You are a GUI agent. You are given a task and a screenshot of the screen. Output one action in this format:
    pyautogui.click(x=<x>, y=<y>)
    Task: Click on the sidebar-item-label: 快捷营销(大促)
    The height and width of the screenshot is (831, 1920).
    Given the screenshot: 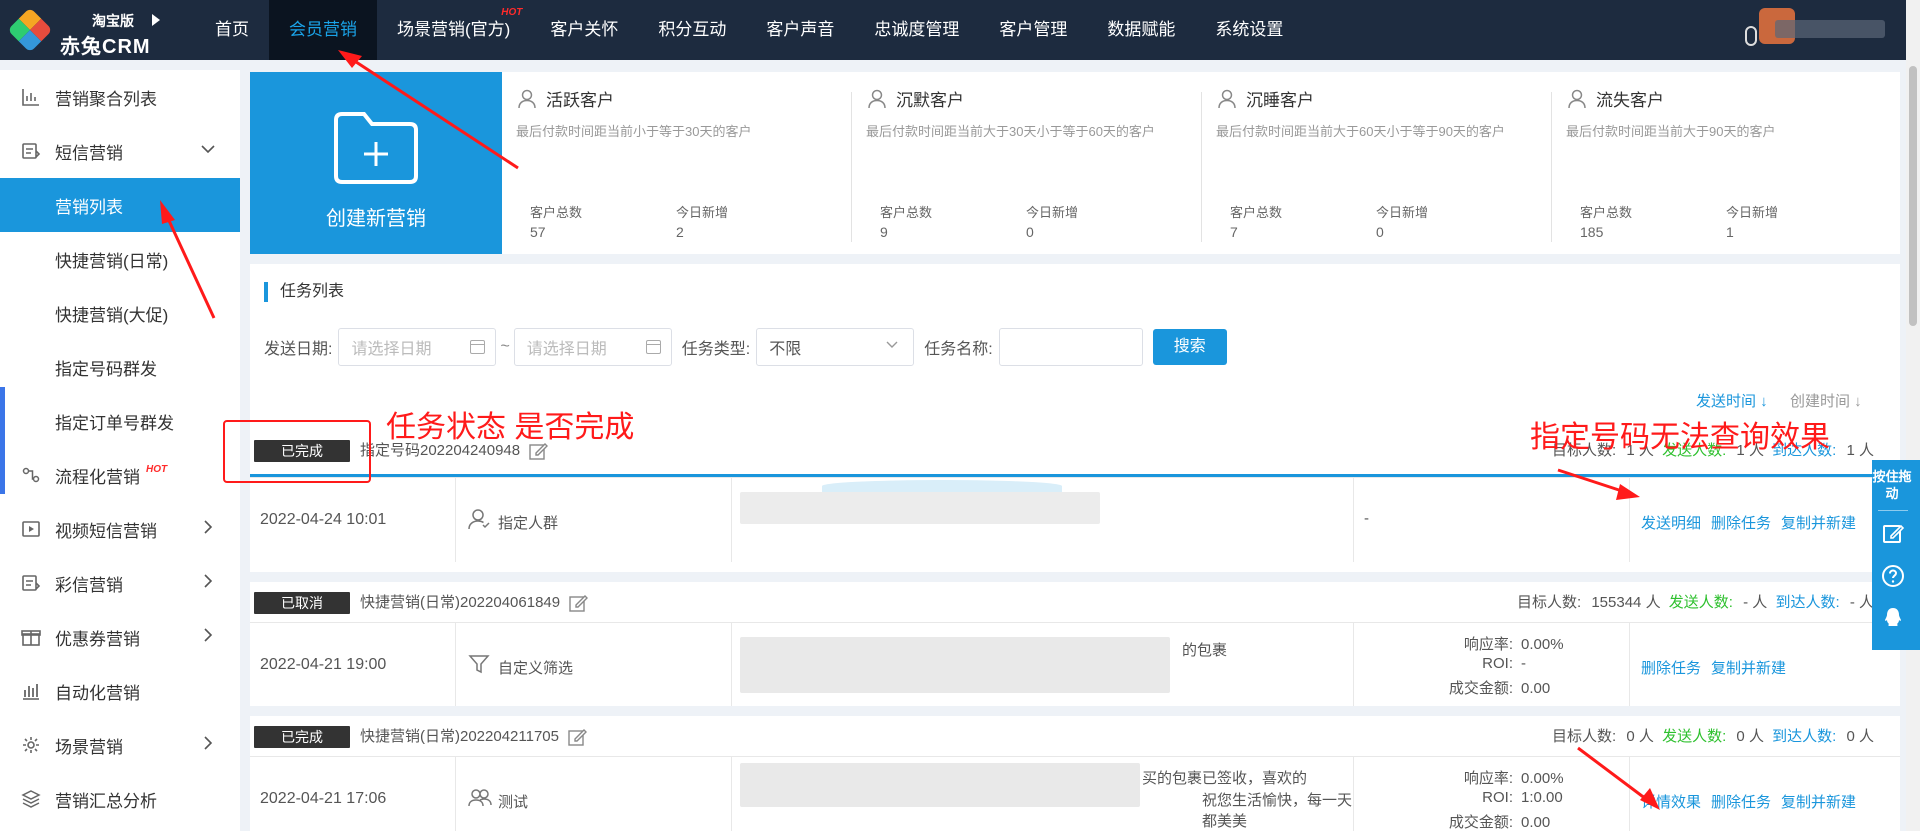 What is the action you would take?
    pyautogui.click(x=112, y=315)
    